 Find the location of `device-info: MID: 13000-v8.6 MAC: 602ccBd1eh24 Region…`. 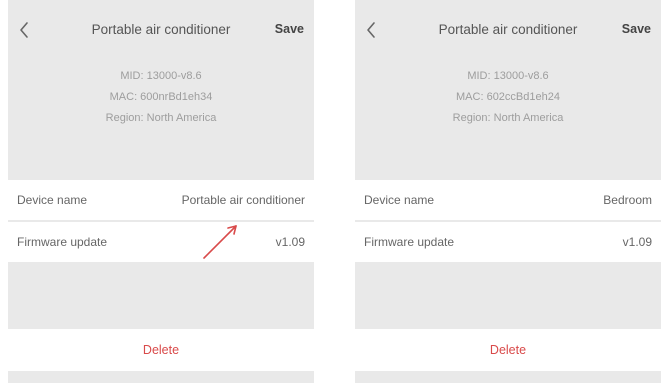

device-info: MID: 13000-v8.6 MAC: 602ccBd1eh24 Region… is located at coordinates (508, 97).